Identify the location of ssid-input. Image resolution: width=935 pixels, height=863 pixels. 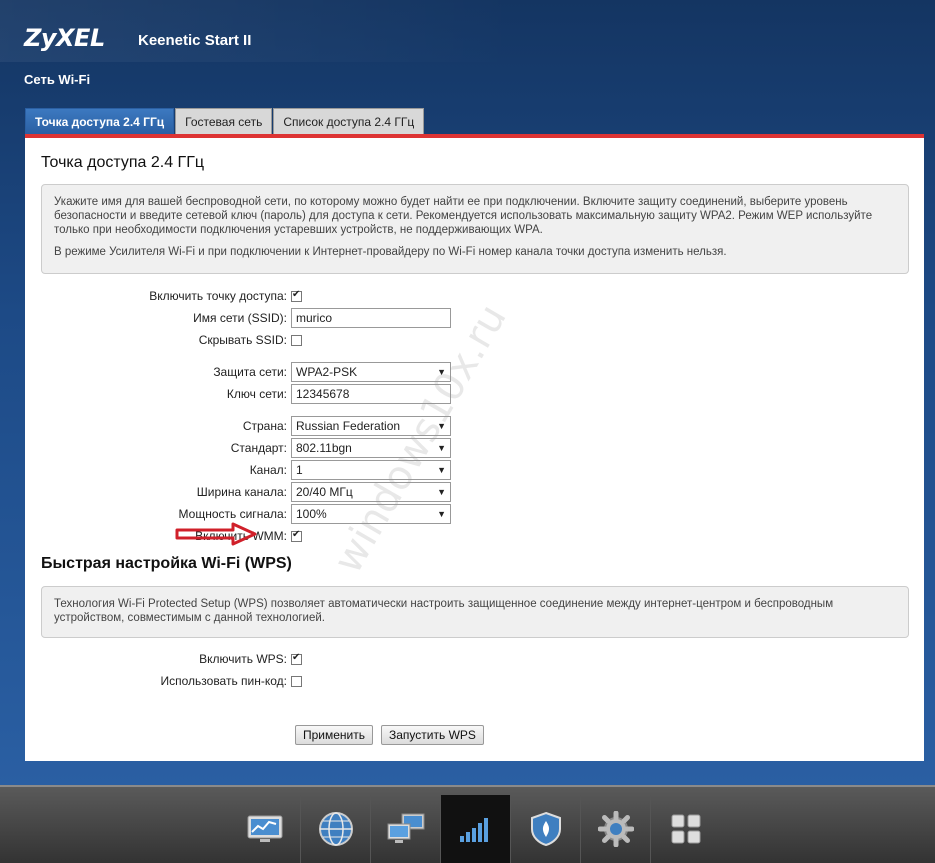
(371, 318).